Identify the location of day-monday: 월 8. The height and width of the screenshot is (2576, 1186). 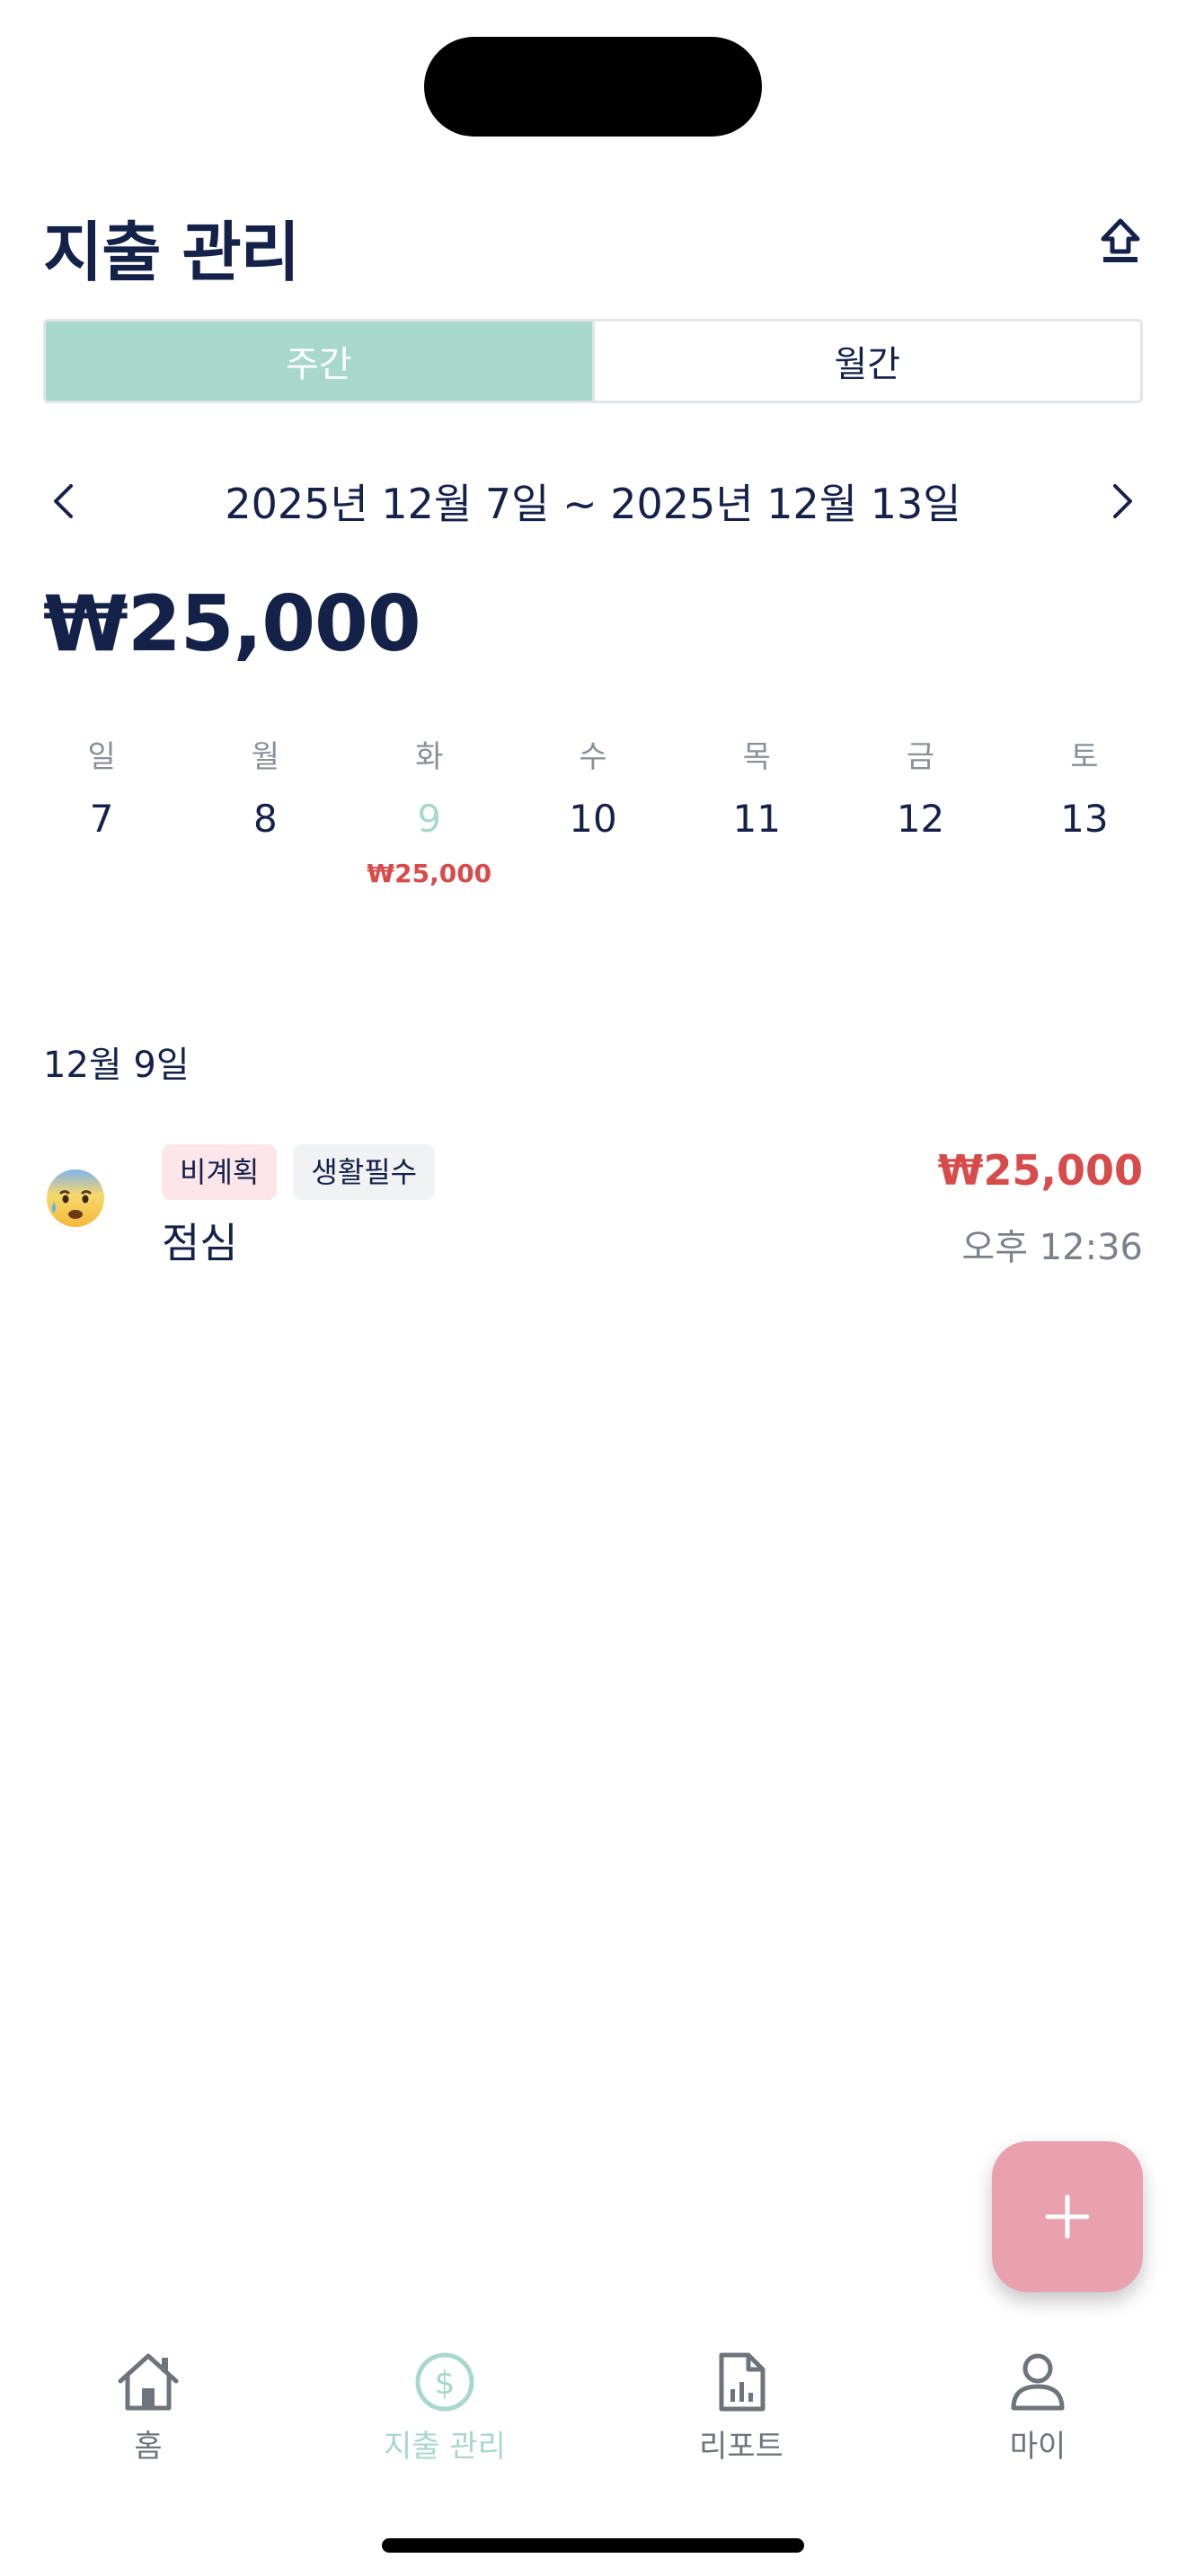
(265, 812).